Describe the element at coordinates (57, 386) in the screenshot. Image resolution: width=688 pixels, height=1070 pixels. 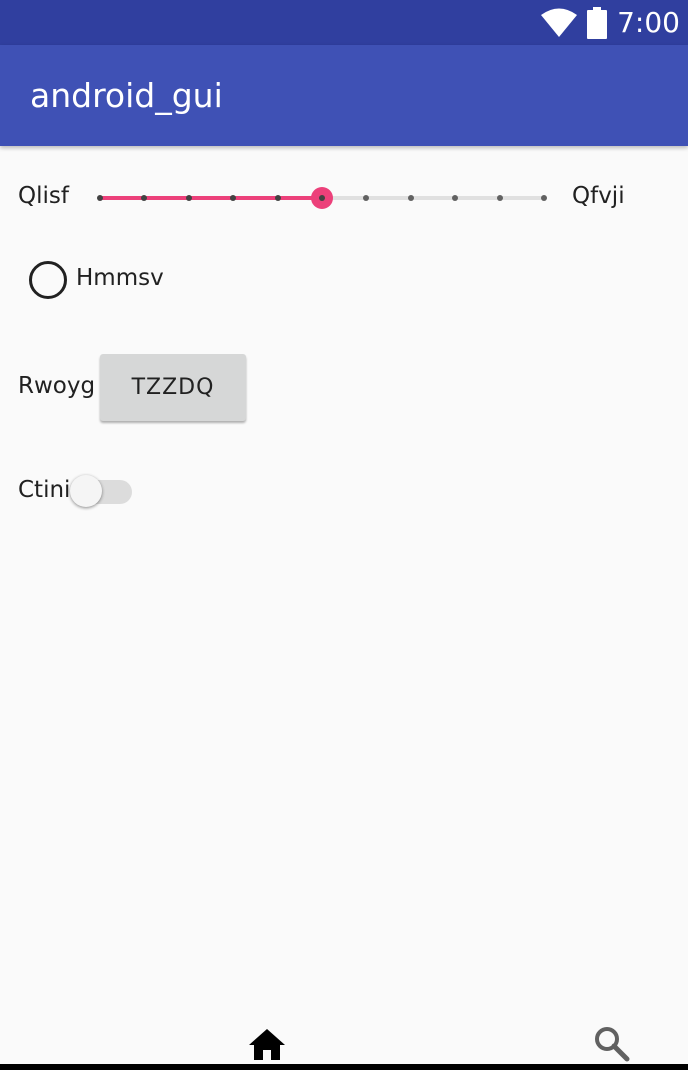
I see `button-row-label: Rwoyg` at that location.